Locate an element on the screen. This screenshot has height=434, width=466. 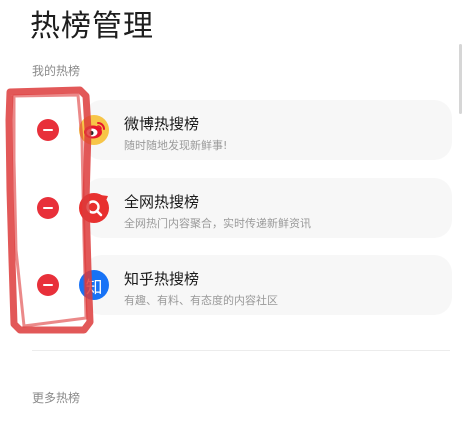
section-label-mine: 我的热榜 is located at coordinates (56, 71).